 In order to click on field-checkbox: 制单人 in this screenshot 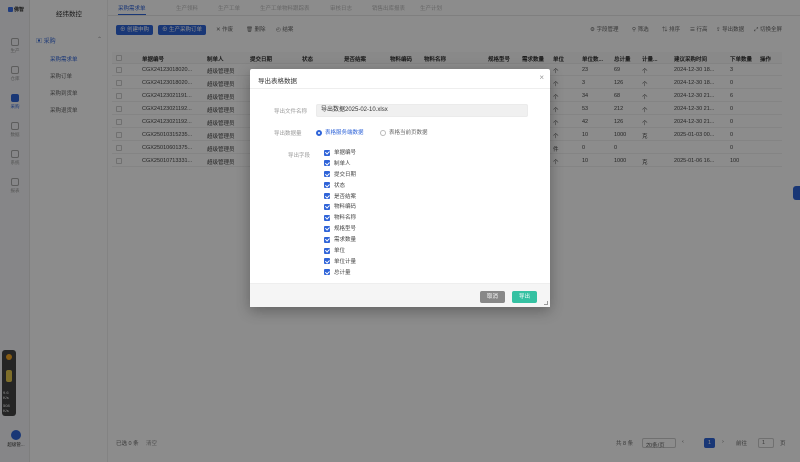, I will do `click(384, 164)`.